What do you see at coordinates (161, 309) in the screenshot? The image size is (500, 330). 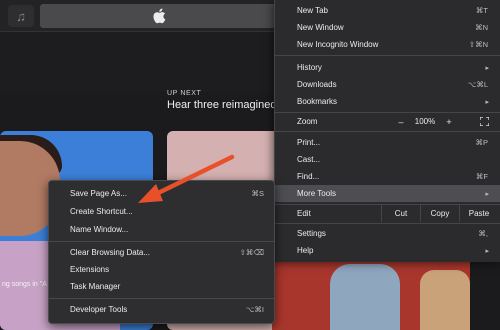 I see `submenu-item-developer-tools: Developer Tools ⌥⌘I` at bounding box center [161, 309].